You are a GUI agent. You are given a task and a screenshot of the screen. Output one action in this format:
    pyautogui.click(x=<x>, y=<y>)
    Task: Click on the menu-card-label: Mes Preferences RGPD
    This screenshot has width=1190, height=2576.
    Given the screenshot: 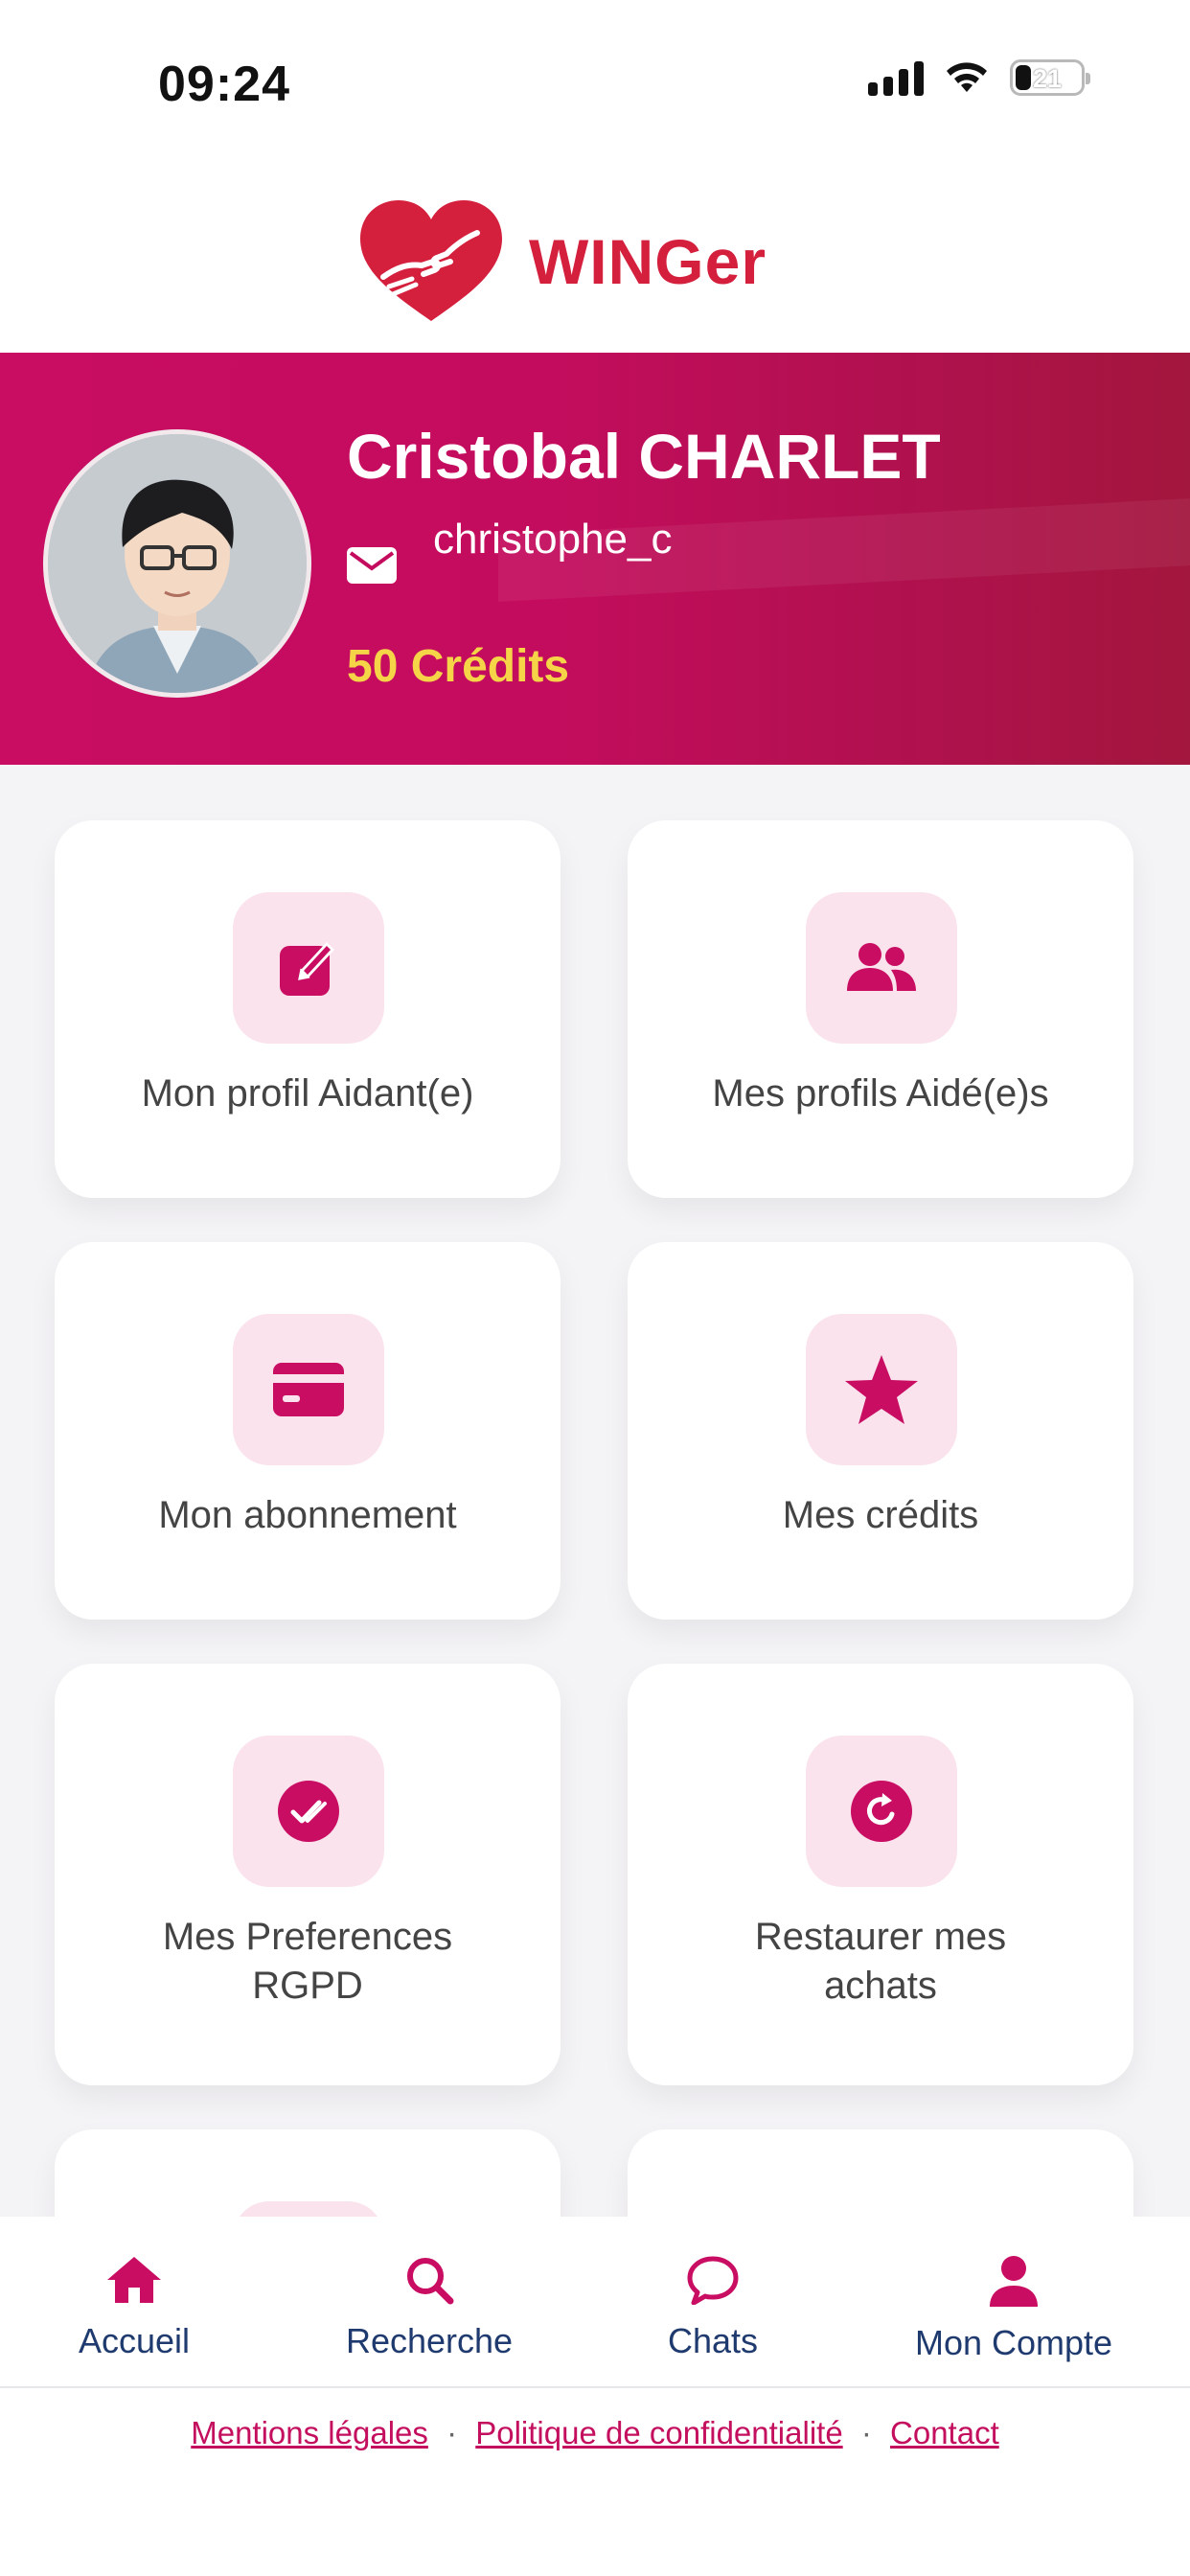 What is the action you would take?
    pyautogui.click(x=308, y=1961)
    